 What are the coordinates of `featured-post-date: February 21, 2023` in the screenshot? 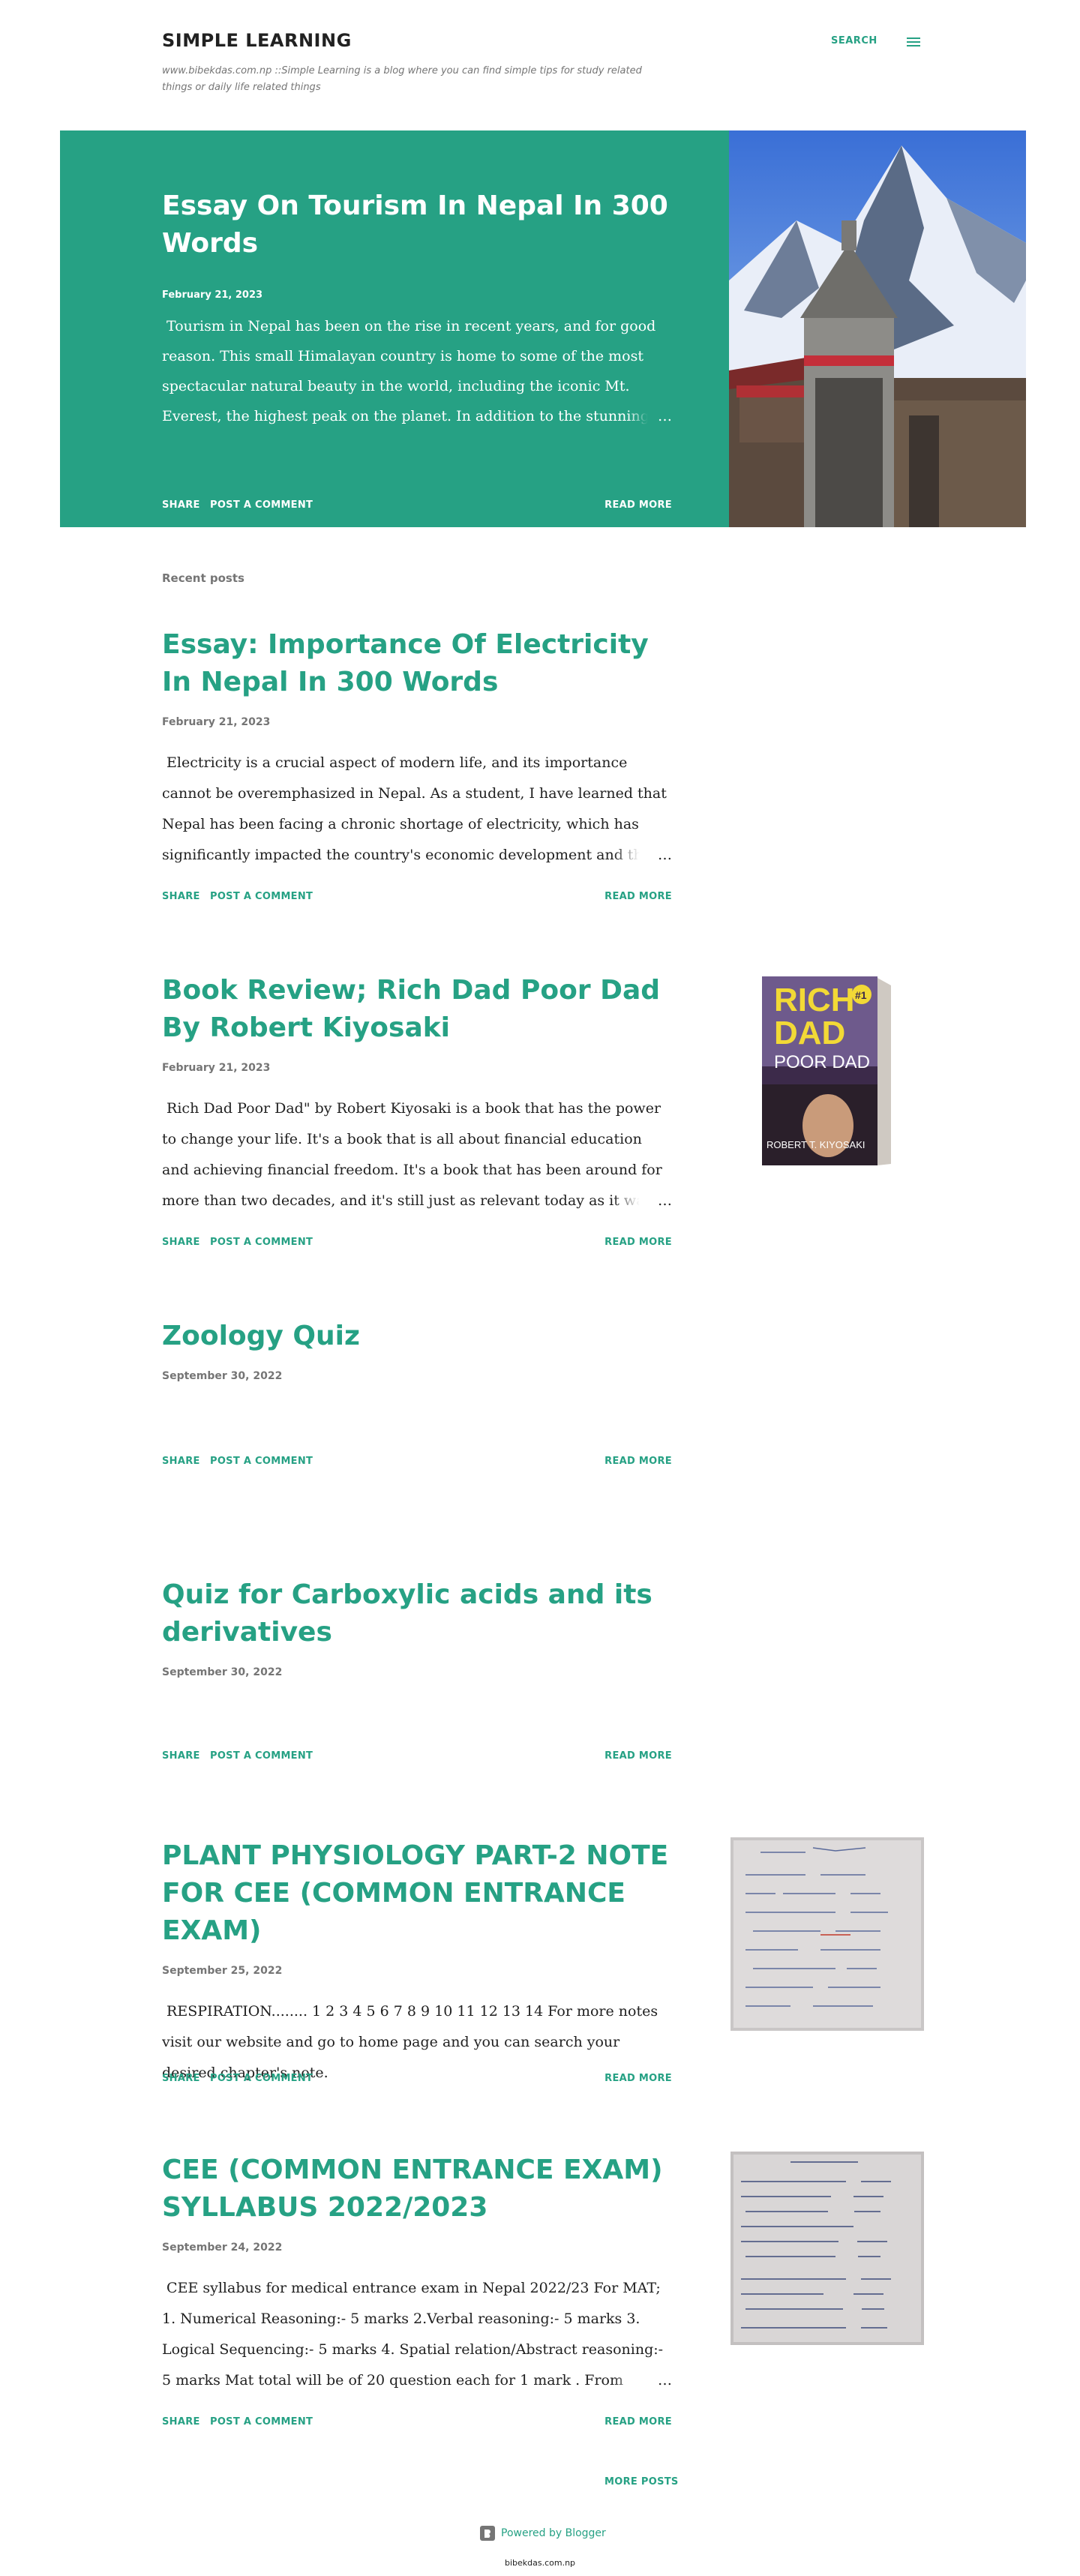 It's located at (212, 295).